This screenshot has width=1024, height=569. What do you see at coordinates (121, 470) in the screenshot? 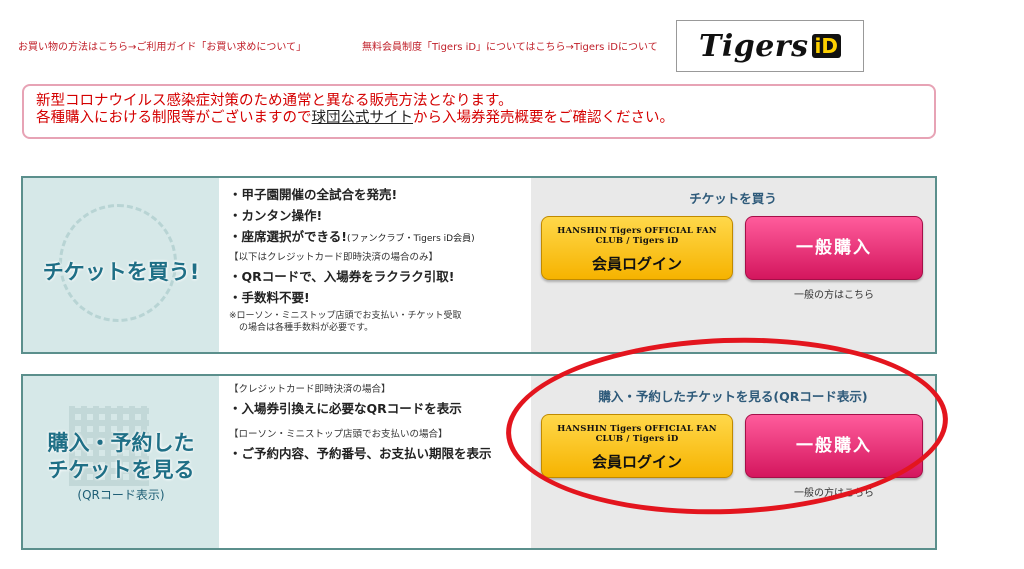
I see `view-title-line: チケットを見る` at bounding box center [121, 470].